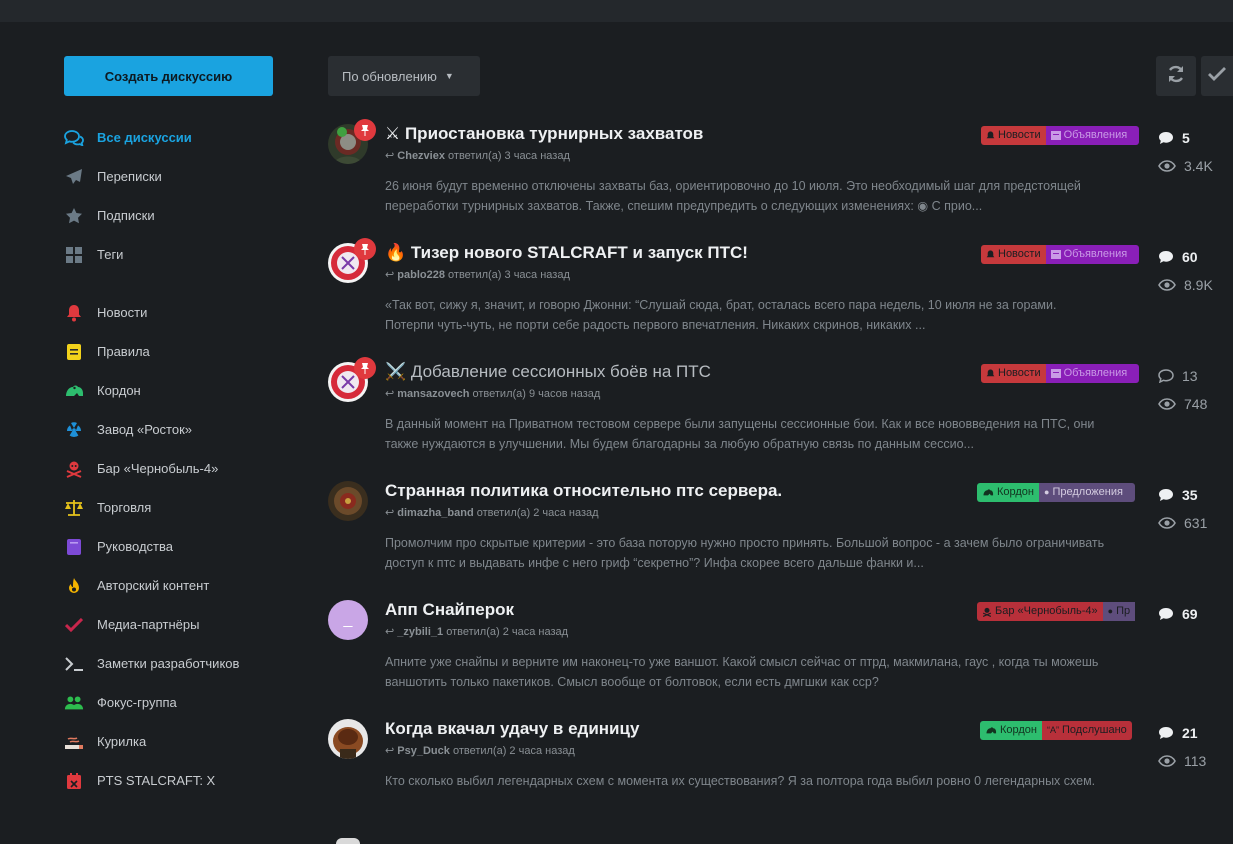 The width and height of the screenshot is (1233, 844). Describe the element at coordinates (184, 351) in the screenshot. I see `sidebar-item-rules: Правила` at that location.